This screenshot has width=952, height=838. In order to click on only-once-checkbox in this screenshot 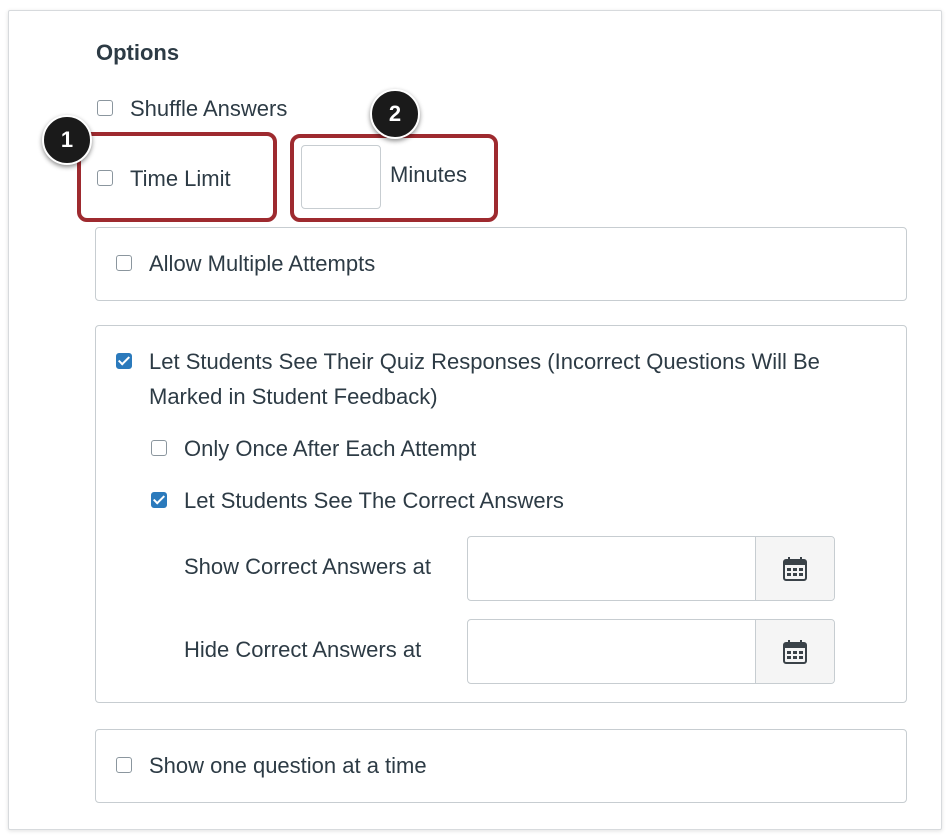, I will do `click(159, 448)`.